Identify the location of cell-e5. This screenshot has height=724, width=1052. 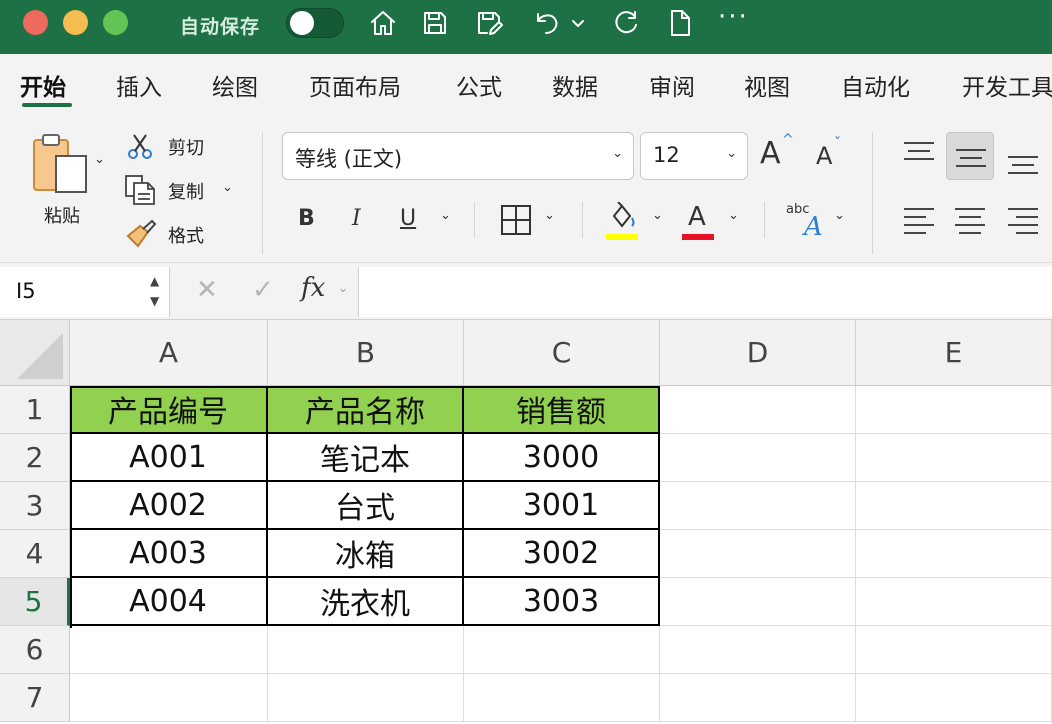
(954, 602).